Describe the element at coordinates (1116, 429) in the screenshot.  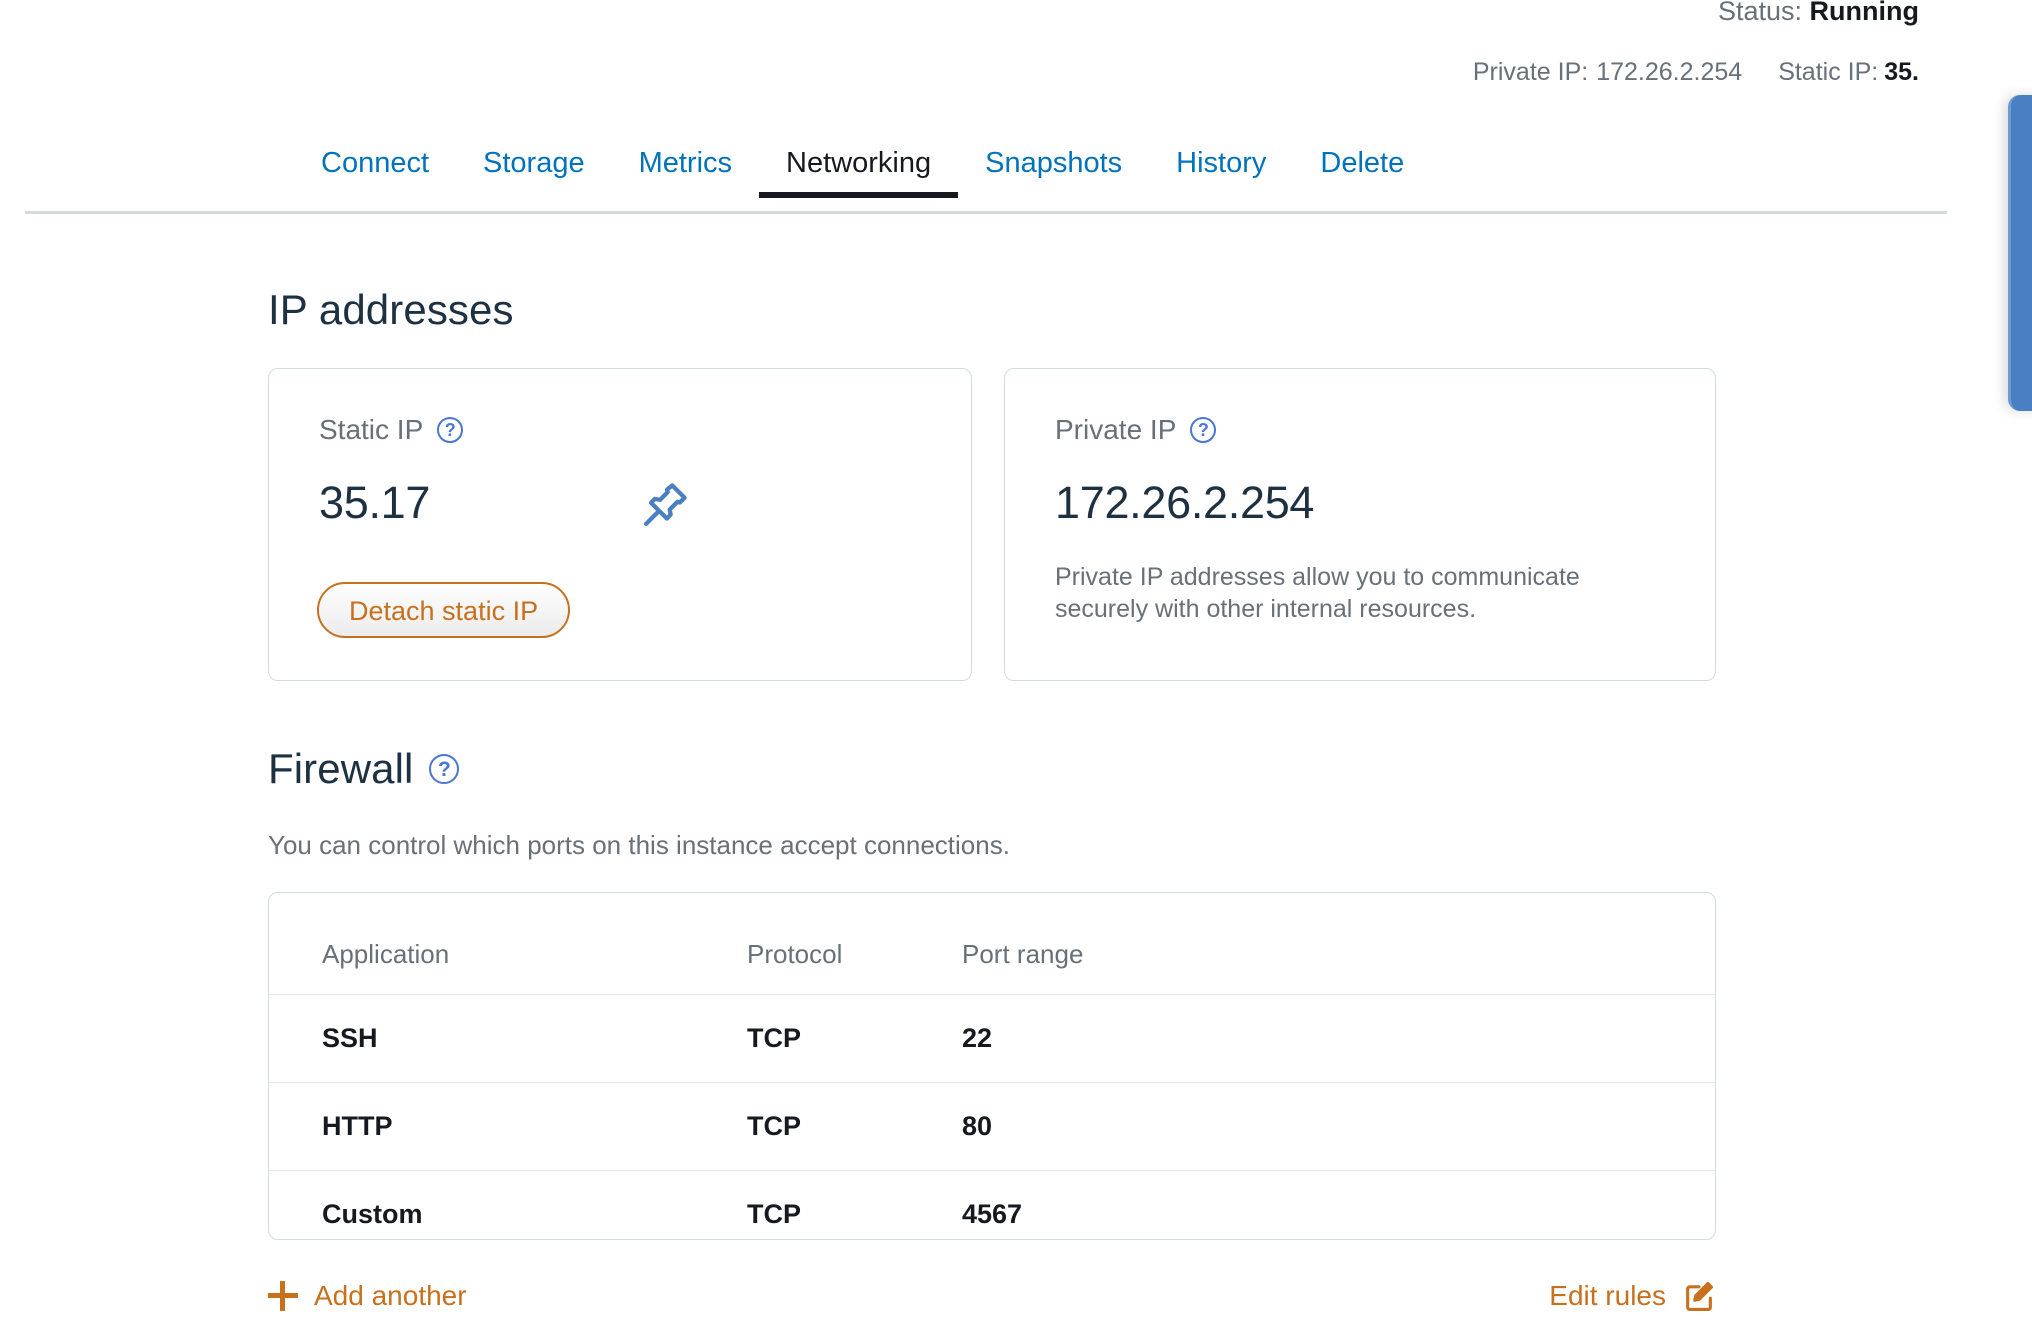
I see `private-ip-label-text: Private IP` at that location.